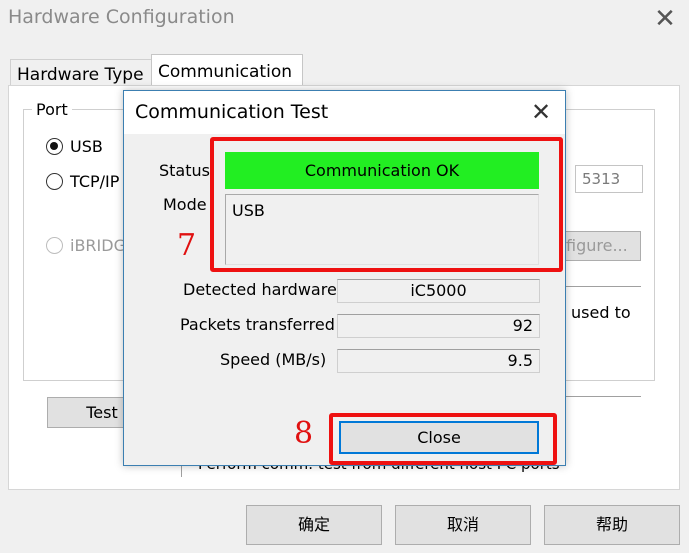 This screenshot has height=553, width=689. Describe the element at coordinates (273, 359) in the screenshot. I see `speed-label: Speed (MB/s)` at that location.